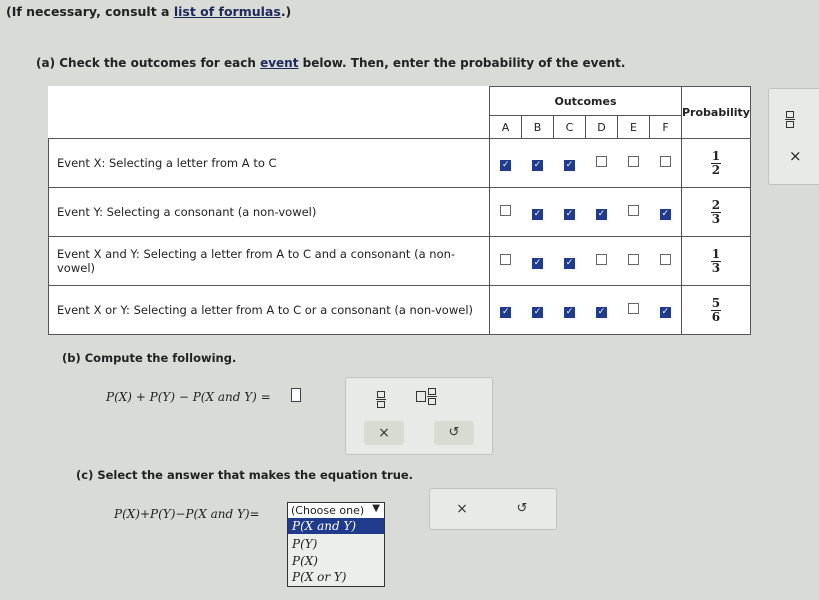  I want to click on numerator: 2, so click(716, 205).